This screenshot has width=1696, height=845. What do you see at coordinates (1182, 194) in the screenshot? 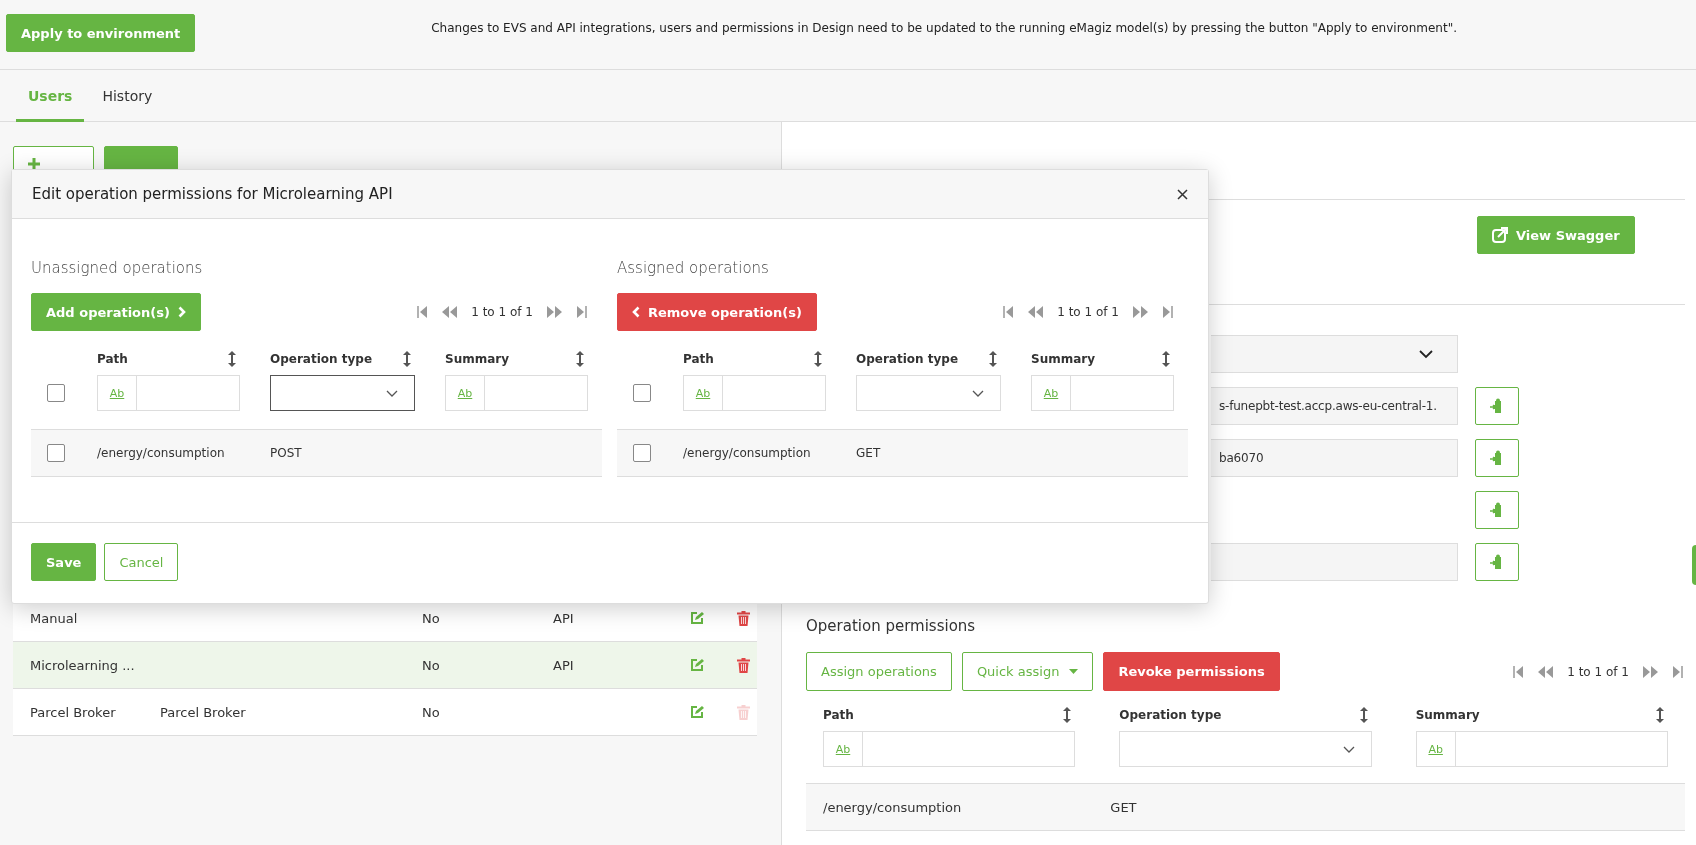
I see `close-icon` at bounding box center [1182, 194].